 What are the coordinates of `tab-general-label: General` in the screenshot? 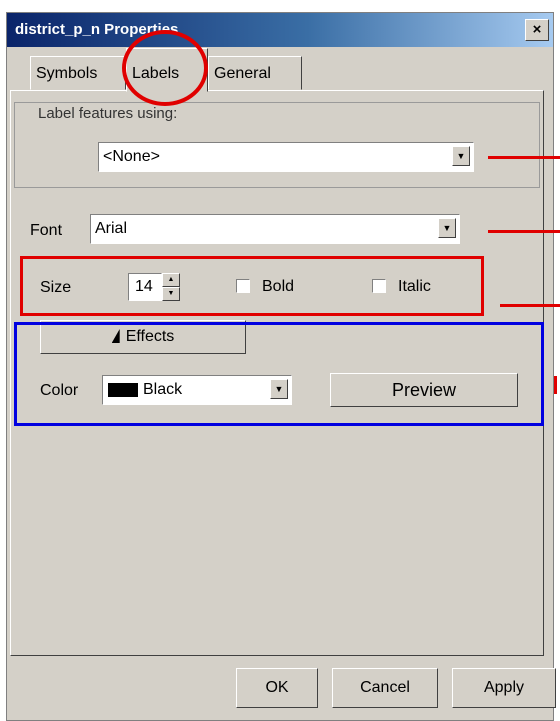 It's located at (242, 73).